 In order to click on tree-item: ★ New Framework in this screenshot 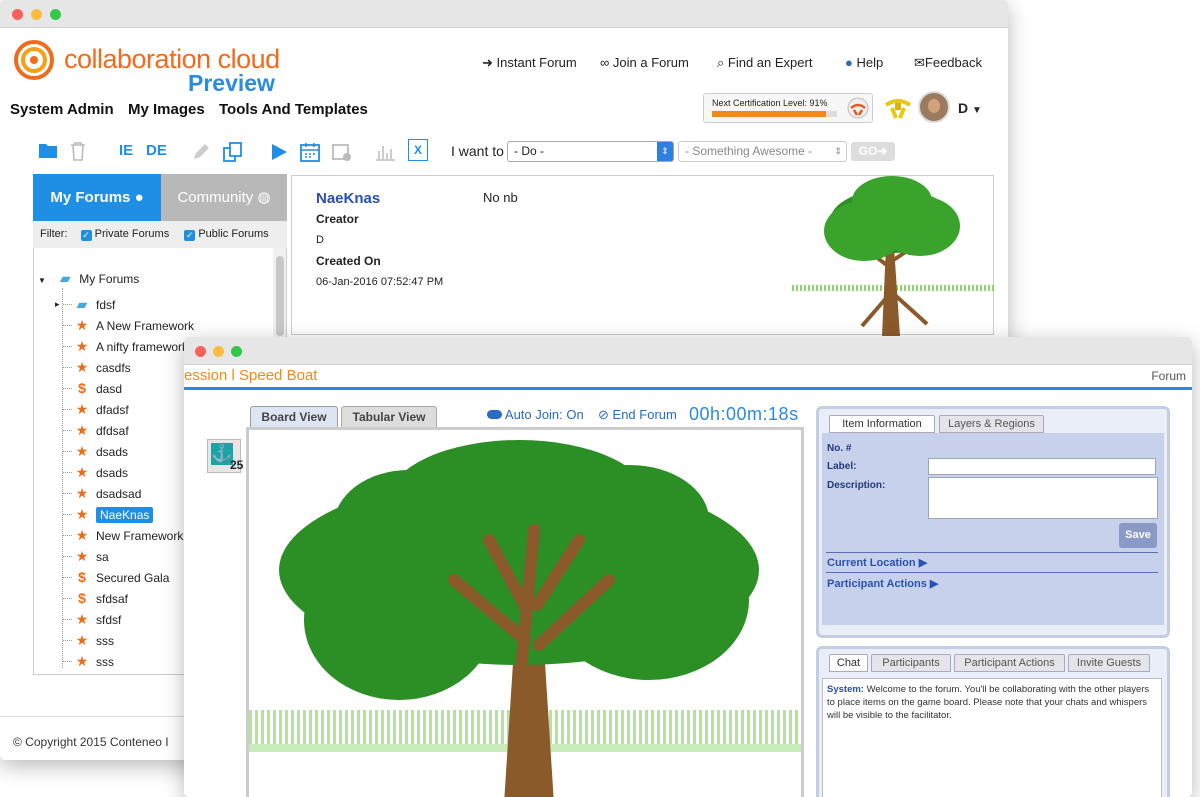, I will do `click(123, 535)`.